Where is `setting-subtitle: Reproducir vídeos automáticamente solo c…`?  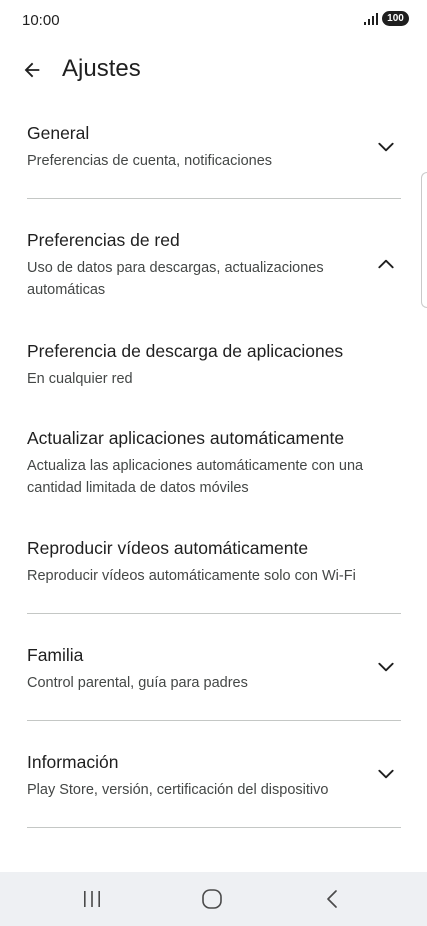 setting-subtitle: Reproducir vídeos automáticamente solo c… is located at coordinates (191, 576).